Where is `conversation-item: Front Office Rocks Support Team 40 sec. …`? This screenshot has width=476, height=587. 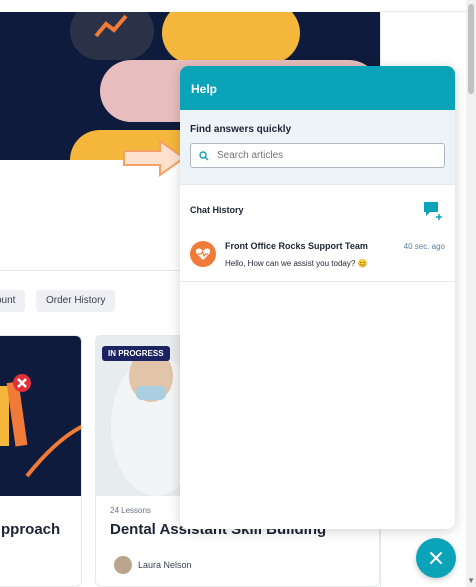
conversation-item: Front Office Rocks Support Team 40 sec. … is located at coordinates (317, 255).